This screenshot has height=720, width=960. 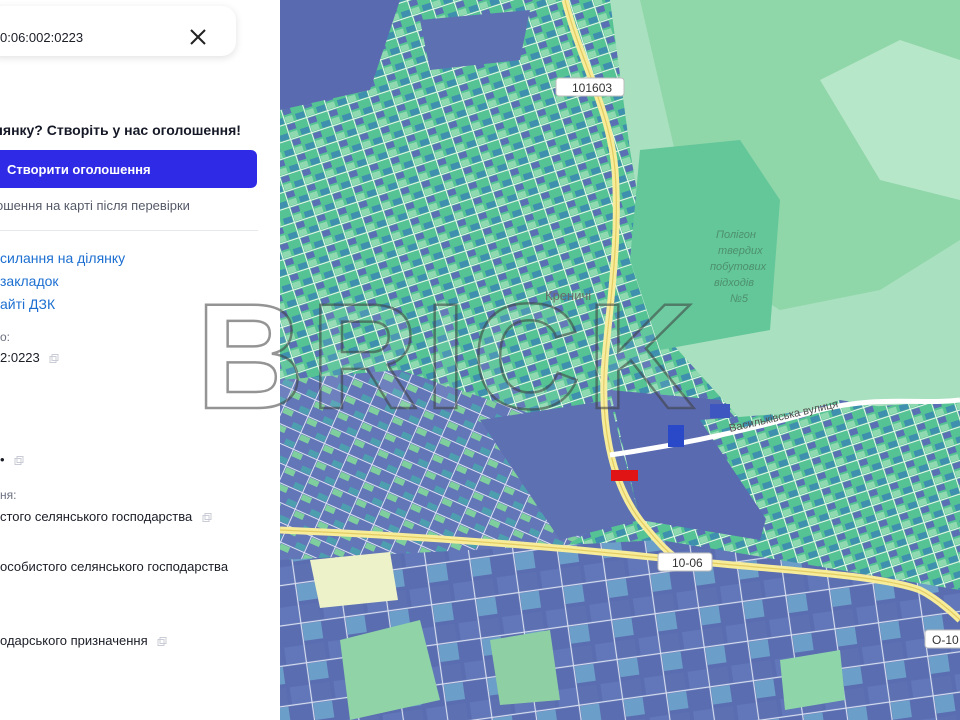 I want to click on divider, so click(x=129, y=230).